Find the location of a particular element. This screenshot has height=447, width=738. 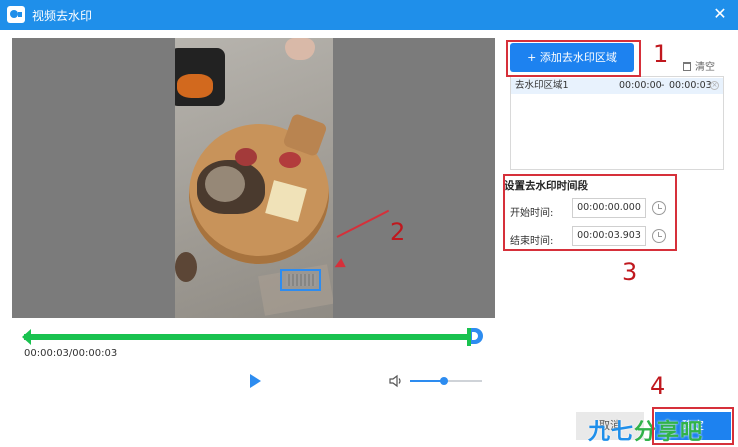

onion-image is located at coordinates (186, 267).